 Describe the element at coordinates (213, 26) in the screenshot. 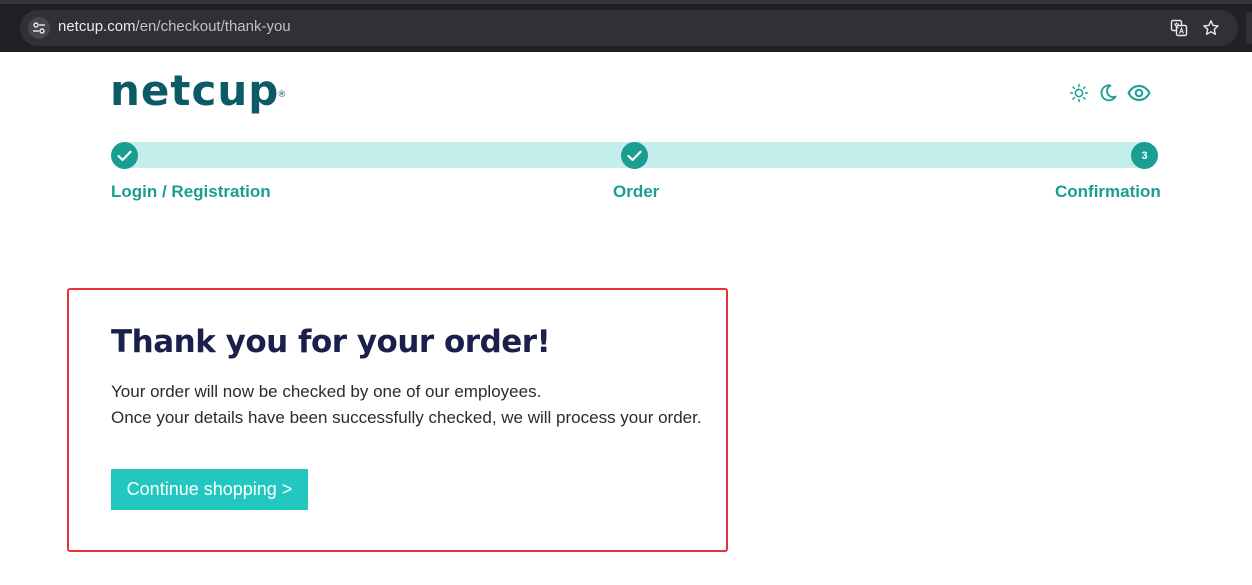

I see `url-path: /en/checkout/thank-you` at that location.